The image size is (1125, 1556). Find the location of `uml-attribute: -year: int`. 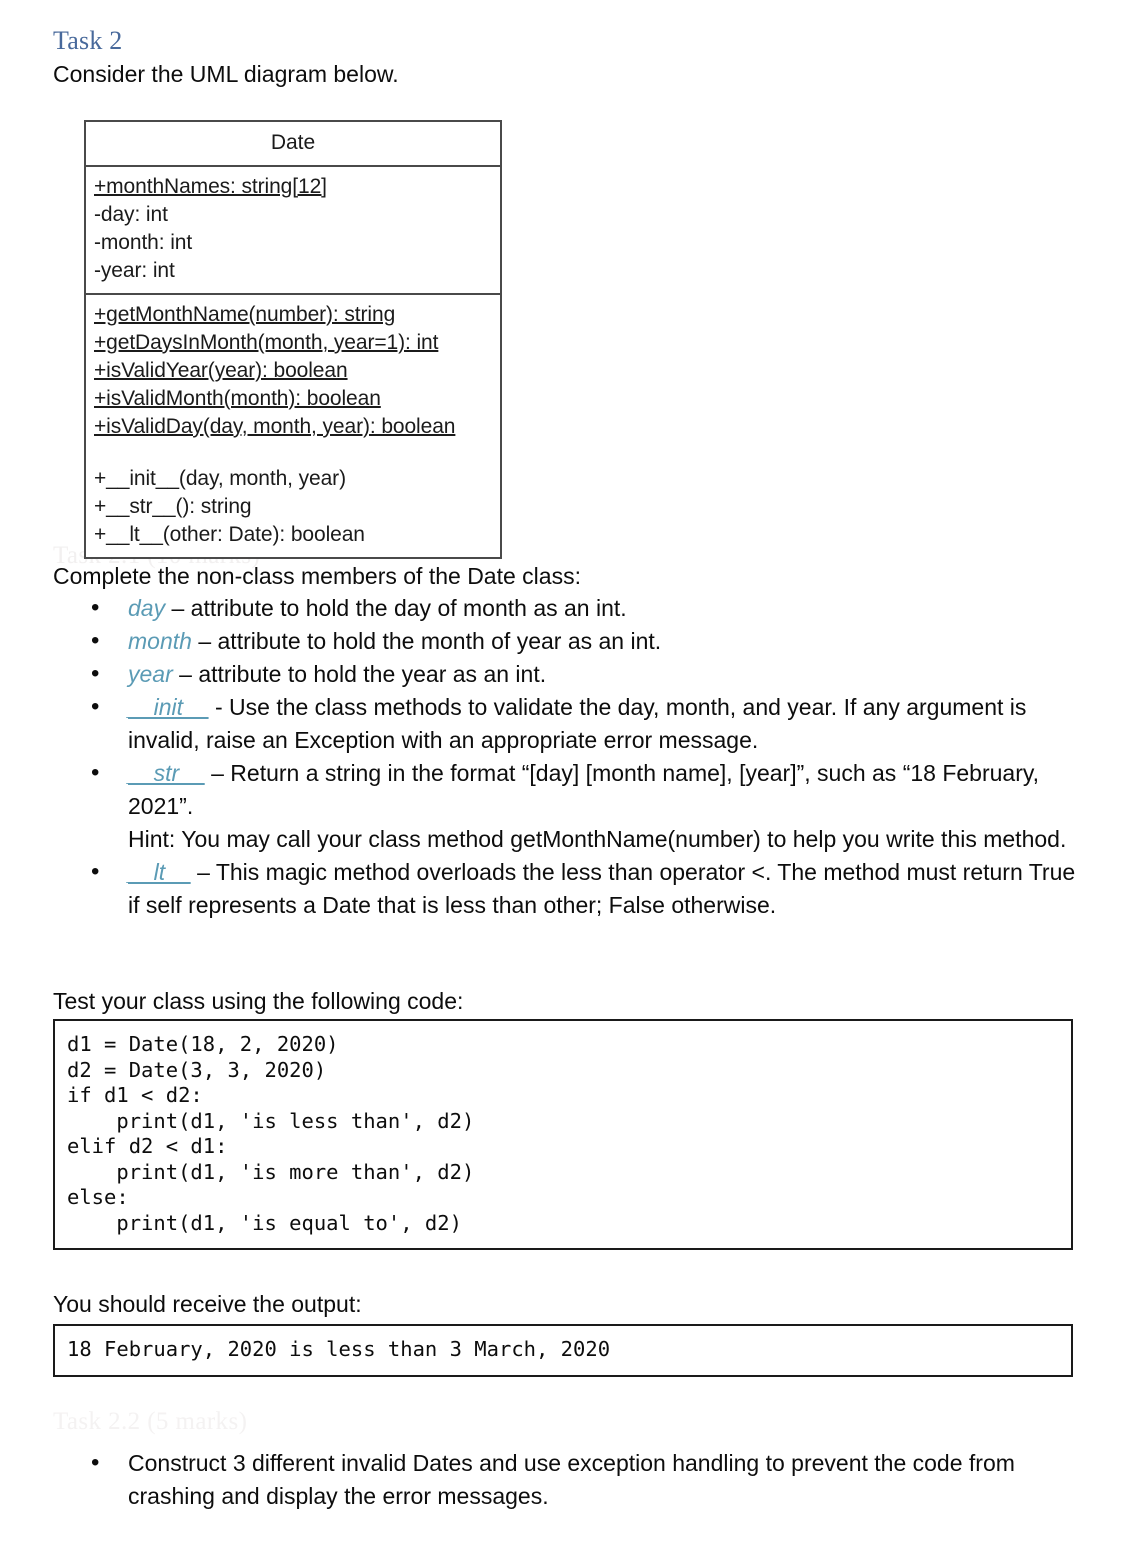

uml-attribute: -year: int is located at coordinates (134, 270).